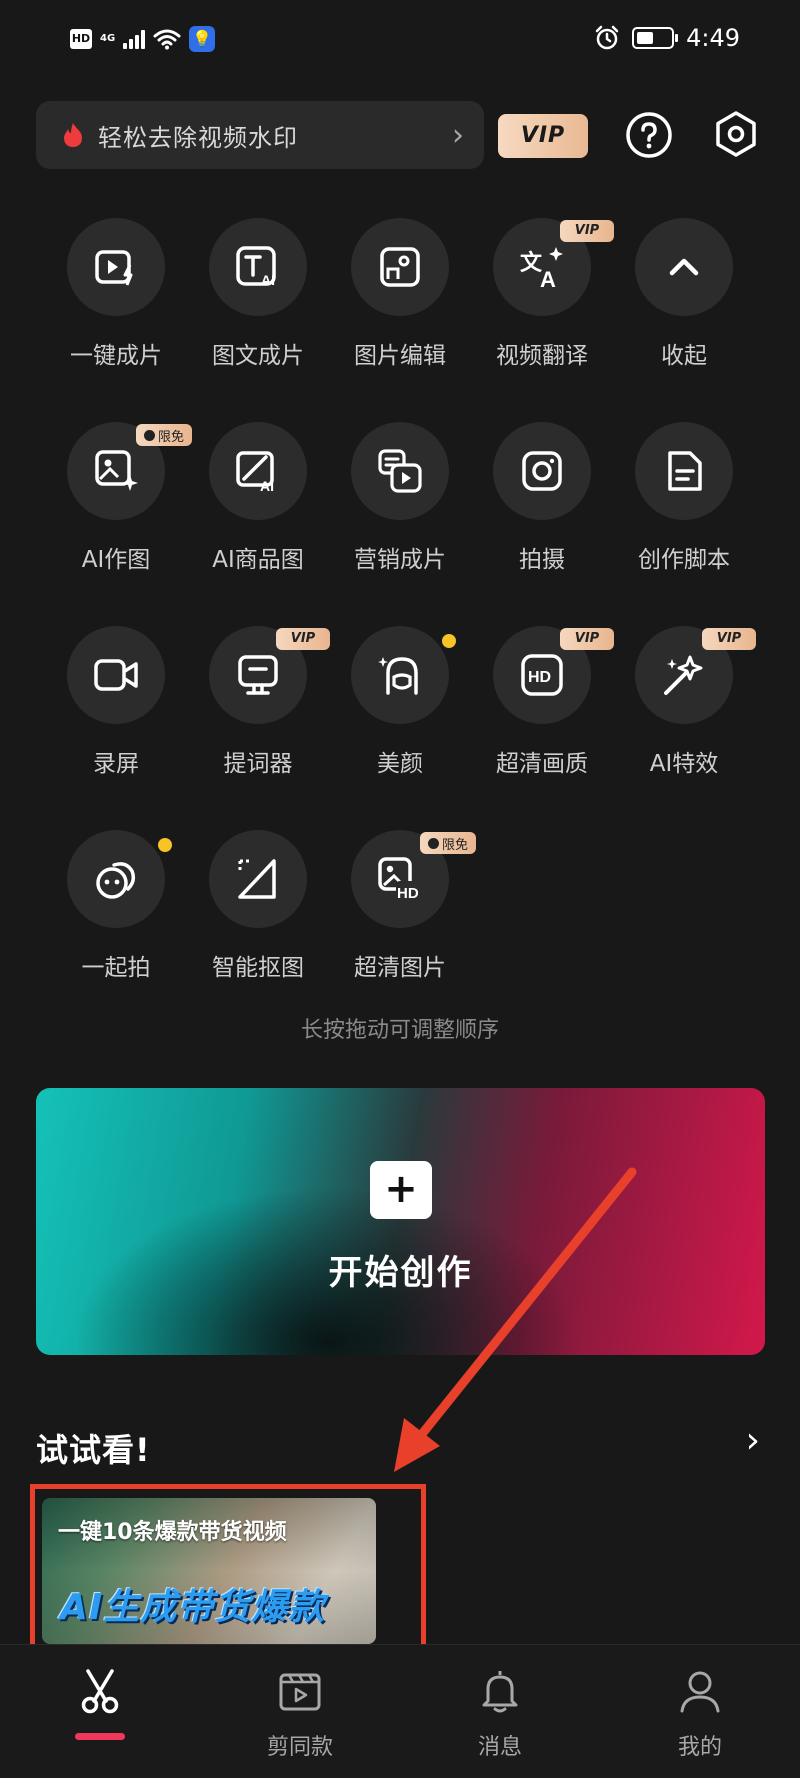  I want to click on tool-label: AI作图, so click(116, 560).